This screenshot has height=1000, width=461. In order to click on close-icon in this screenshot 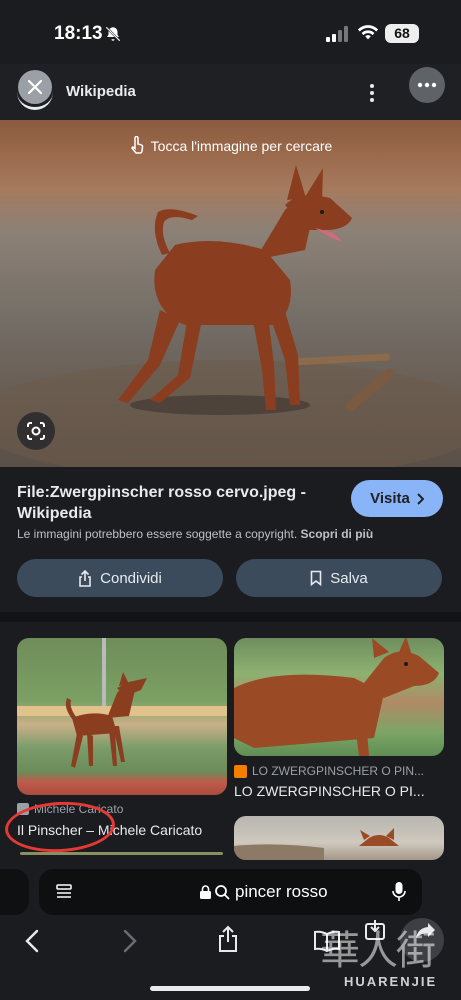, I will do `click(35, 87)`.